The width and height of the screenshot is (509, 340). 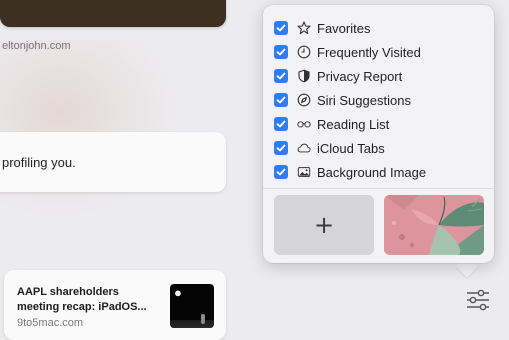 What do you see at coordinates (324, 225) in the screenshot?
I see `add-background-image-button: +` at bounding box center [324, 225].